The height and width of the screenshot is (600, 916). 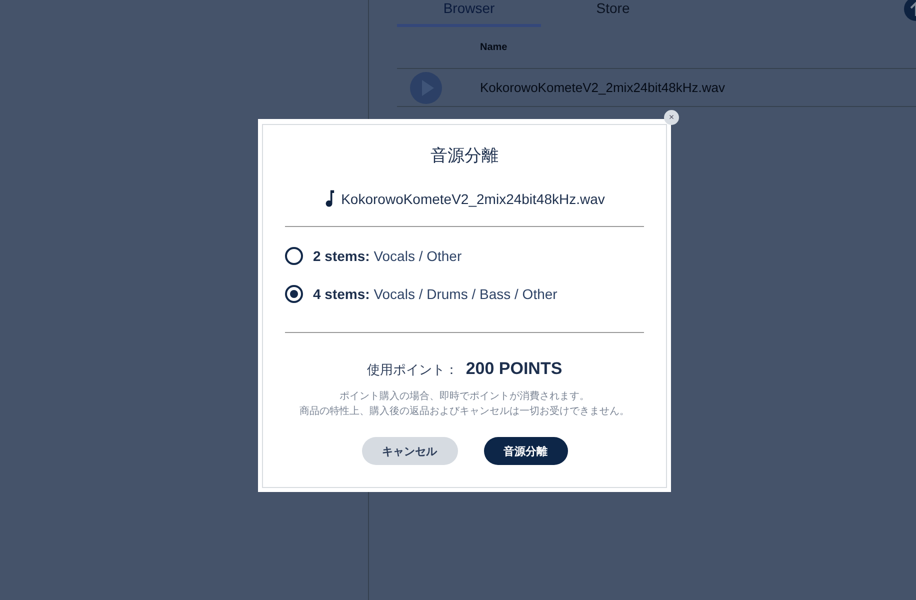 I want to click on notice-text: ポイント購入の場合、即時でポイントが消費されます。, so click(x=464, y=397).